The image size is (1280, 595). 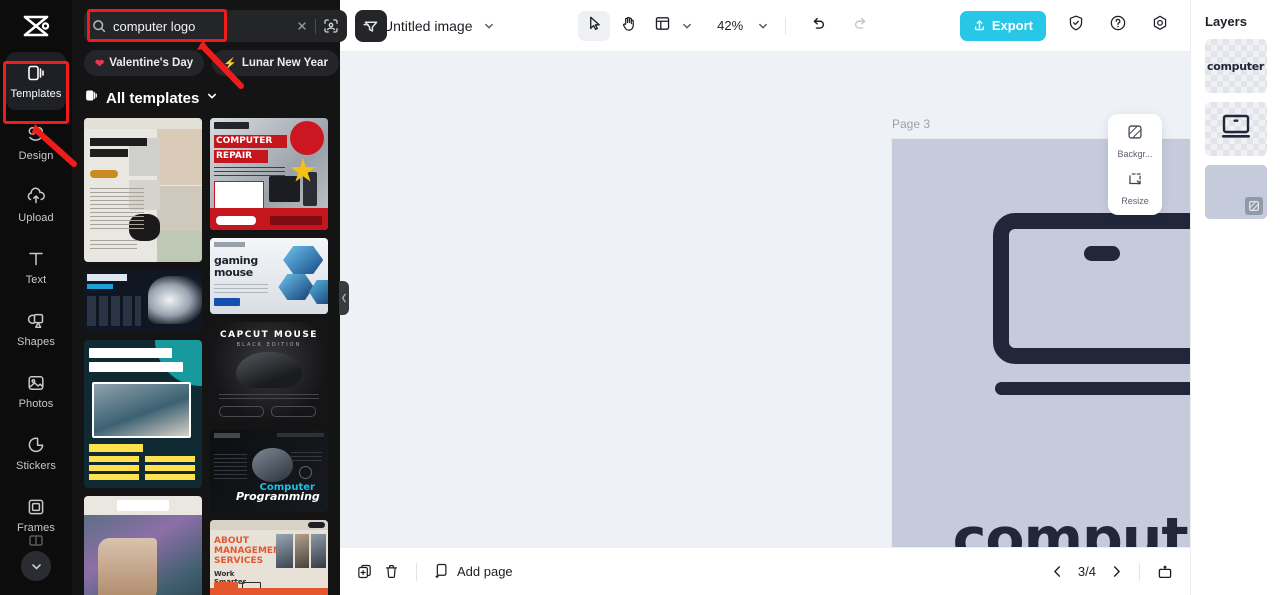 I want to click on help-button, so click(x=1118, y=26).